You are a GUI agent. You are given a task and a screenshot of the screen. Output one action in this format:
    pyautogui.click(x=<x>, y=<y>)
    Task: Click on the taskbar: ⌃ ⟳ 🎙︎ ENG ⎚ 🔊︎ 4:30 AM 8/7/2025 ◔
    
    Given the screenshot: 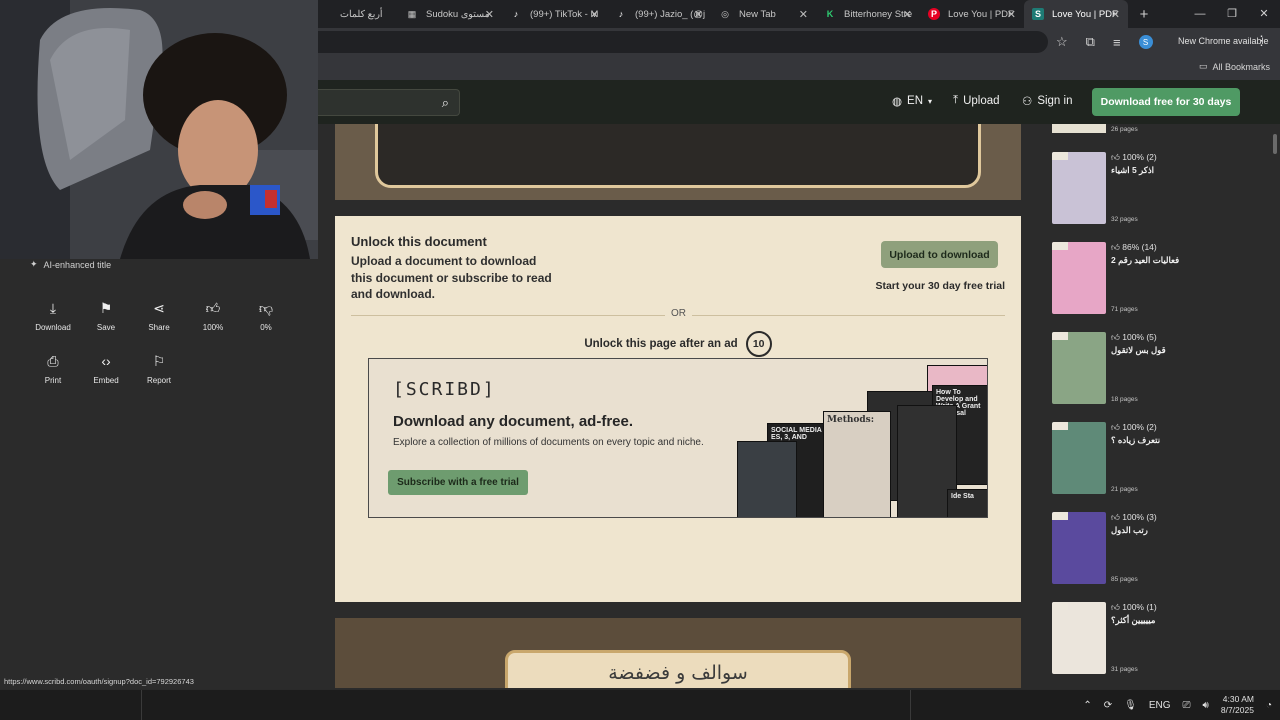 What is the action you would take?
    pyautogui.click(x=640, y=704)
    